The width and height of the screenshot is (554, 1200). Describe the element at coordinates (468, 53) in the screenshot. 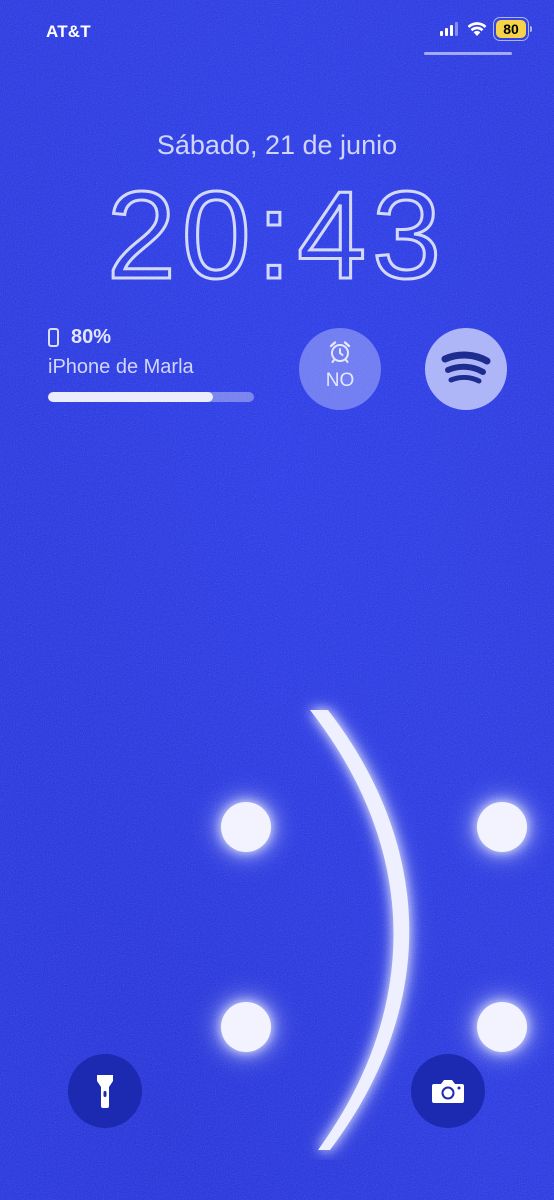

I see `status-bar-pull-indicator` at that location.